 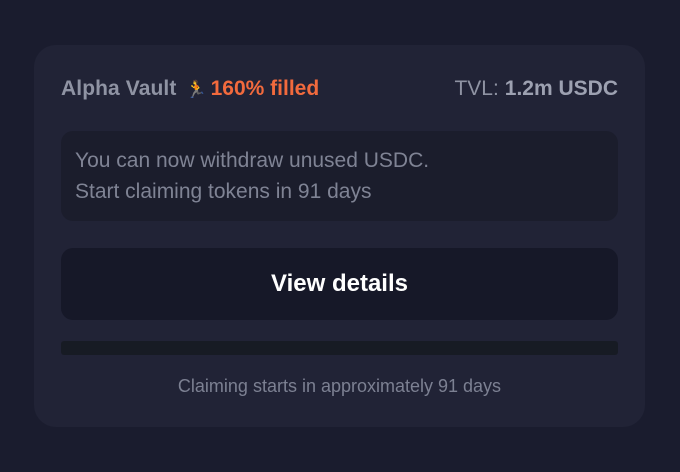 What do you see at coordinates (561, 88) in the screenshot?
I see `tvl-value: 1.2m USDC` at bounding box center [561, 88].